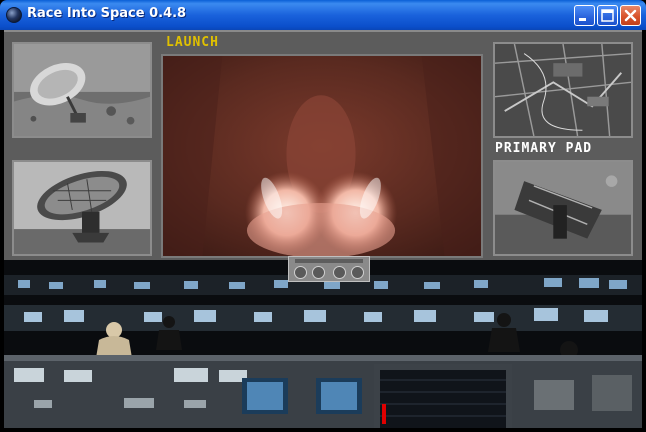  Describe the element at coordinates (339, 272) in the screenshot. I see `pause-icon` at that location.